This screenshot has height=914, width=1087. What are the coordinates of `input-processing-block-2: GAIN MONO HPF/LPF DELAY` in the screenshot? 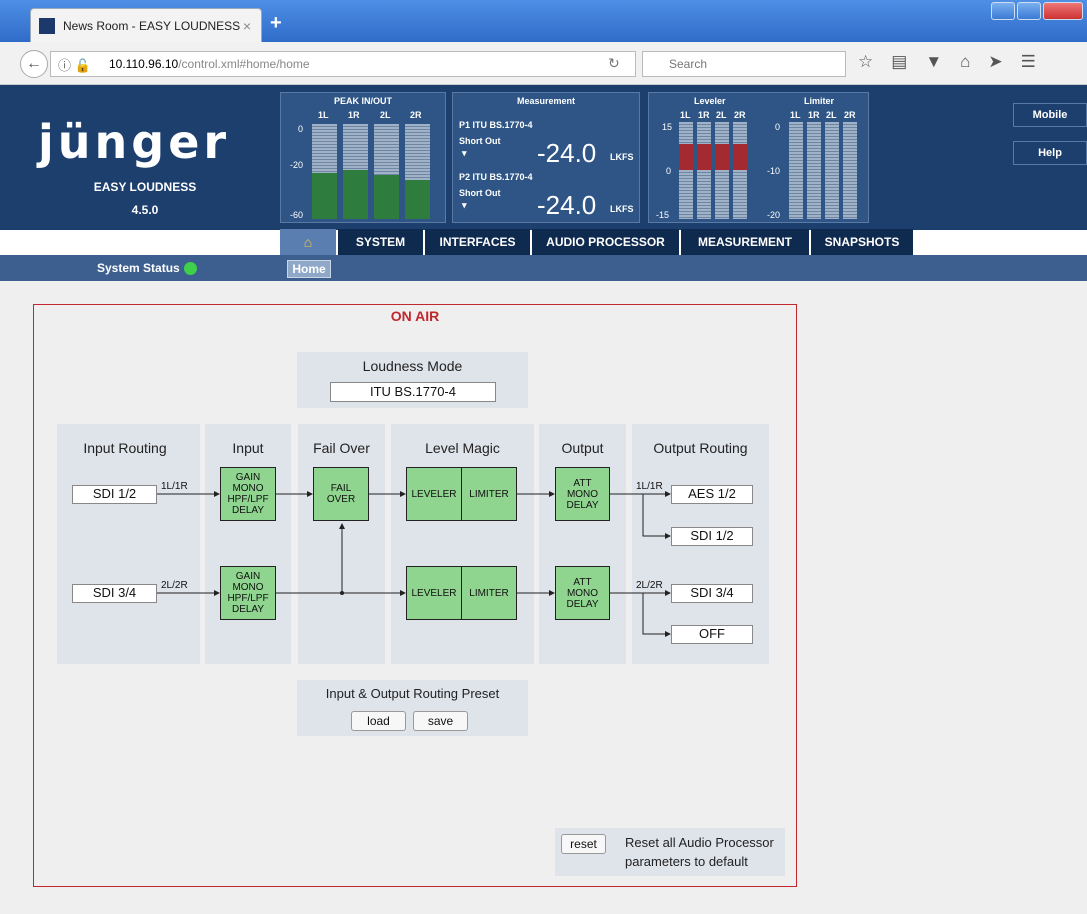 It's located at (248, 593).